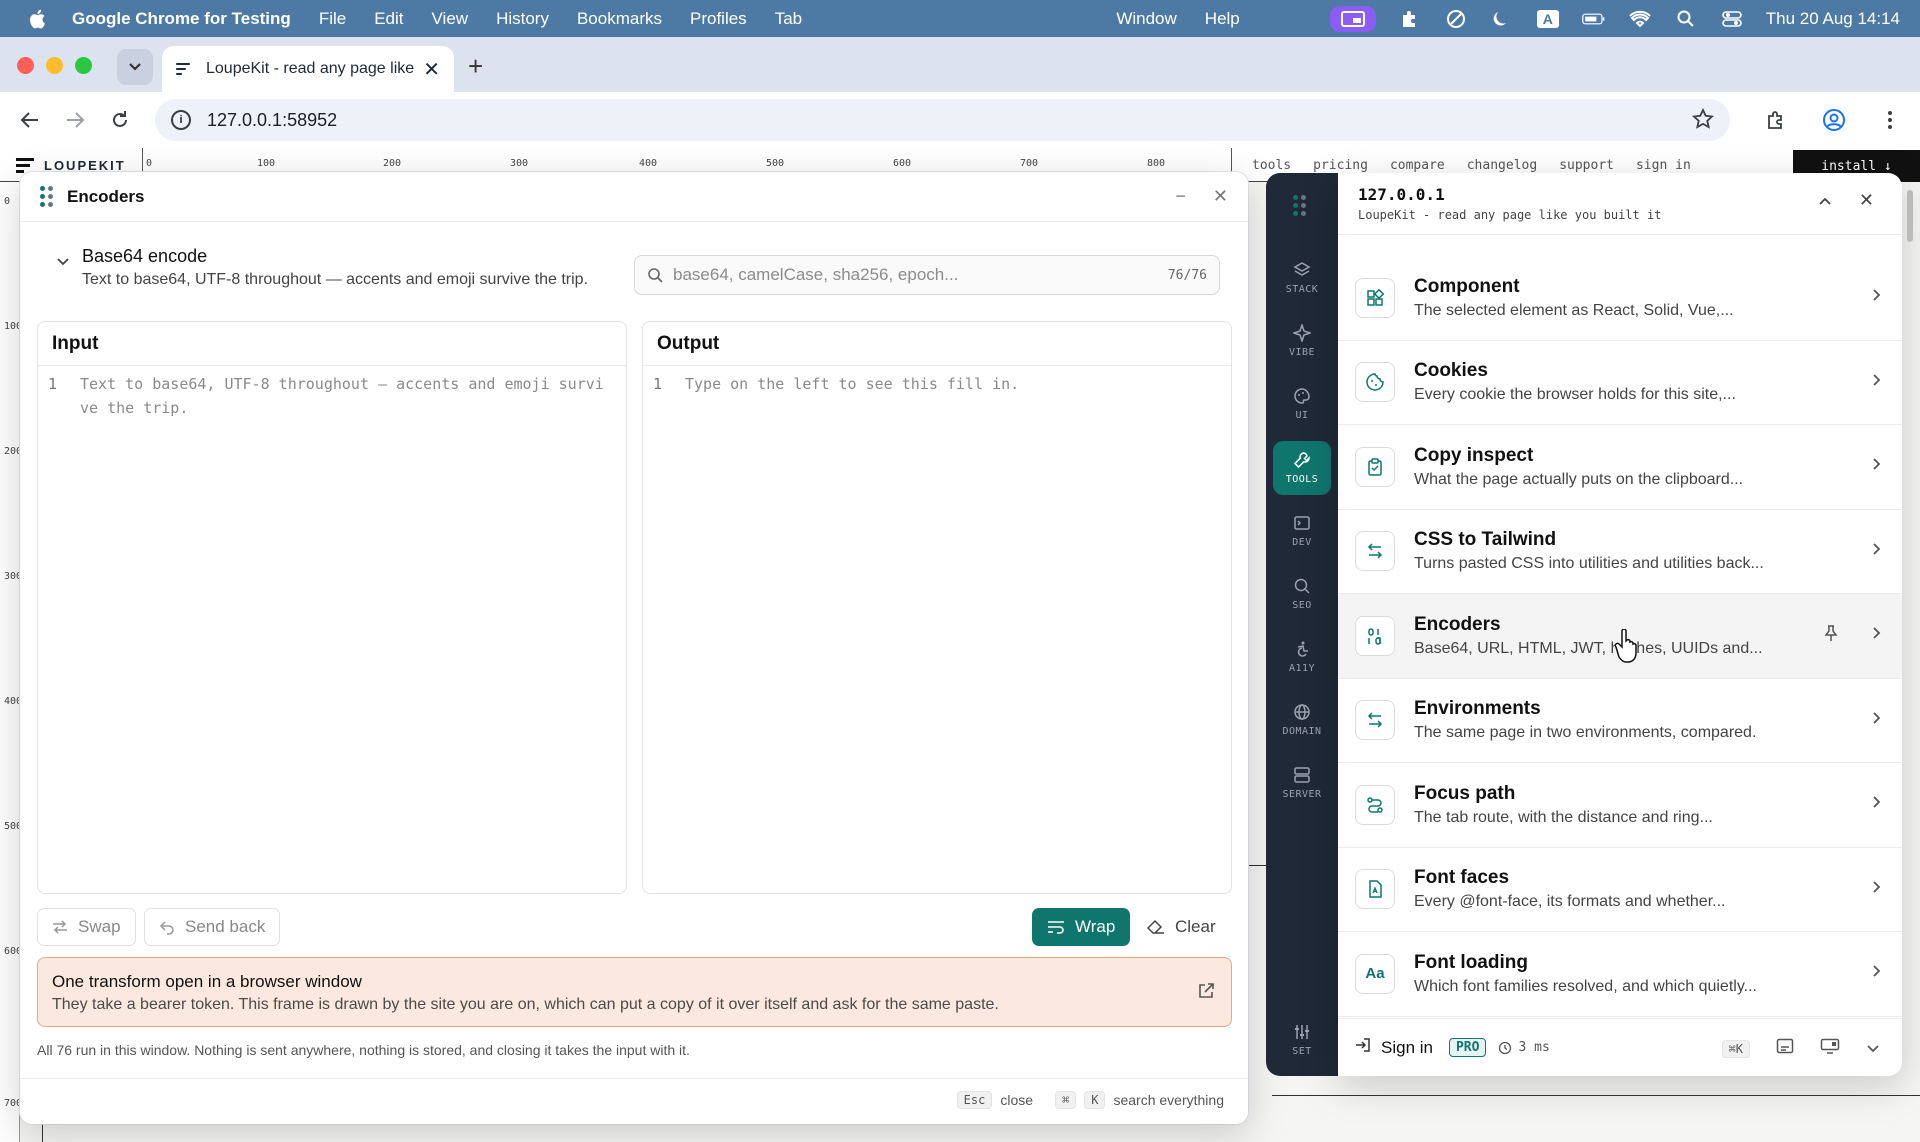 The image size is (1920, 1142). What do you see at coordinates (54, 65) in the screenshot?
I see `window-minimize-button` at bounding box center [54, 65].